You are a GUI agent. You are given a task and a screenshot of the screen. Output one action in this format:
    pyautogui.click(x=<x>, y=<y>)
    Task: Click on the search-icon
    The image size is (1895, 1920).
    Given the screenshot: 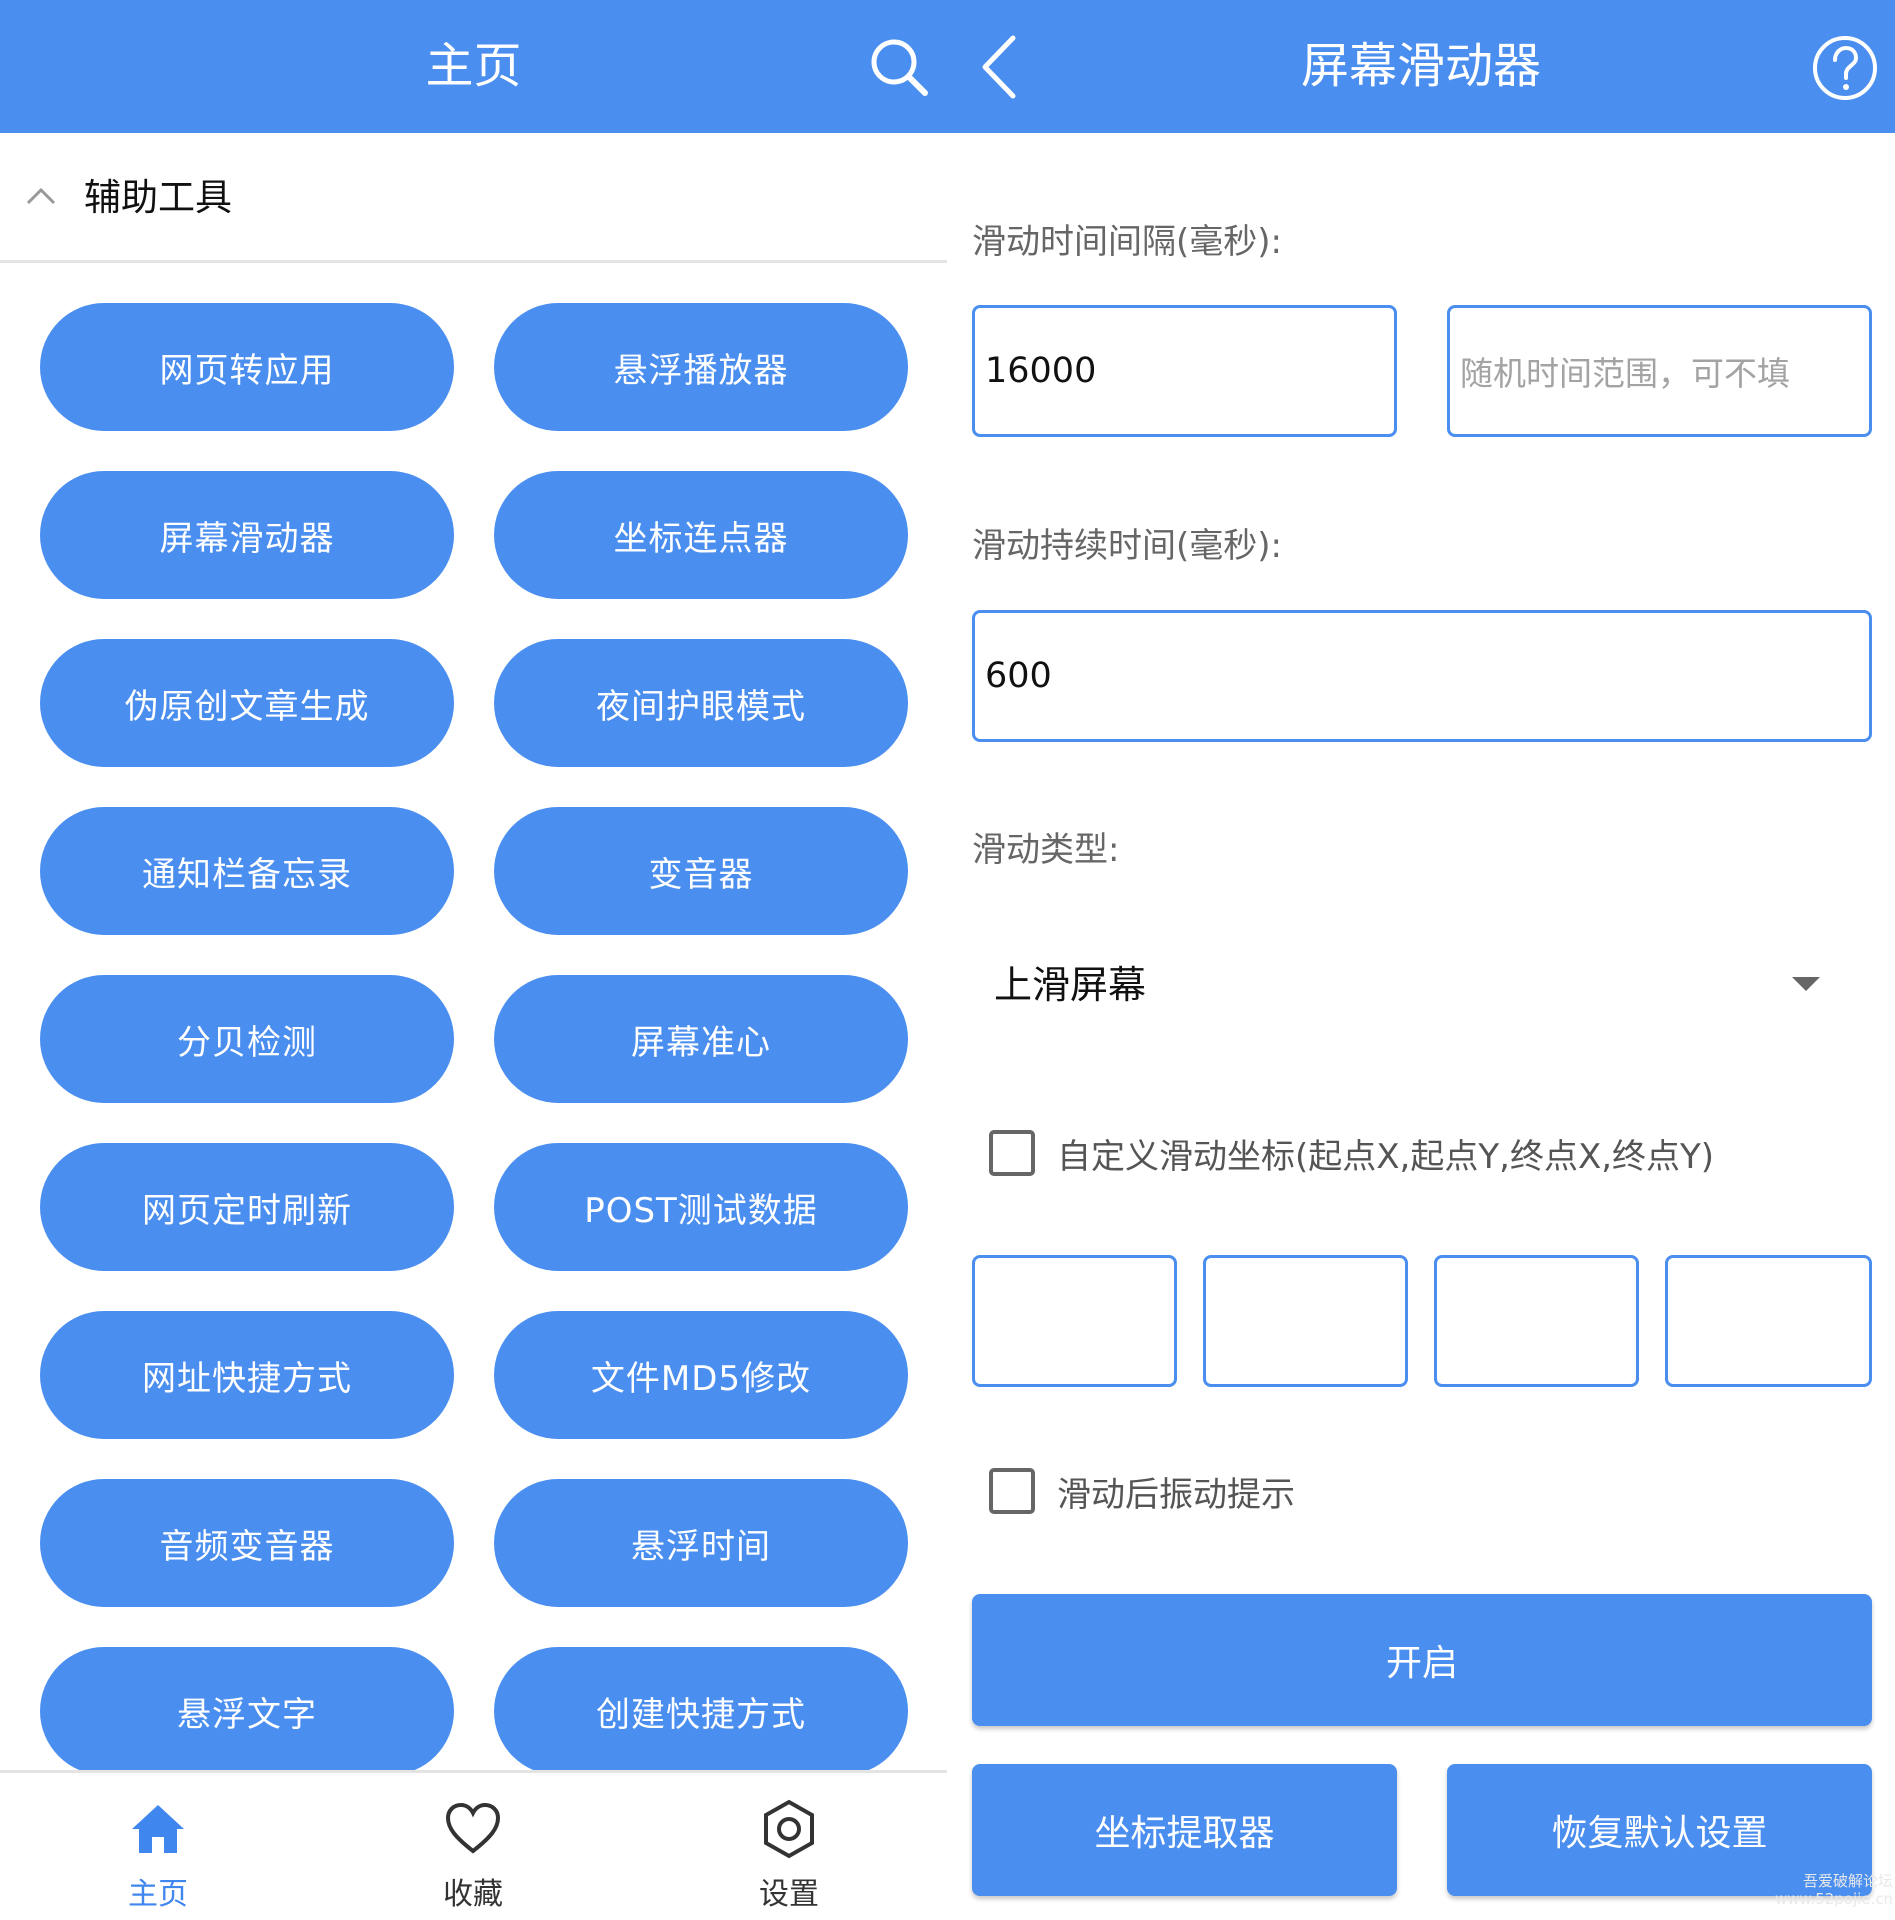 What is the action you would take?
    pyautogui.click(x=899, y=67)
    